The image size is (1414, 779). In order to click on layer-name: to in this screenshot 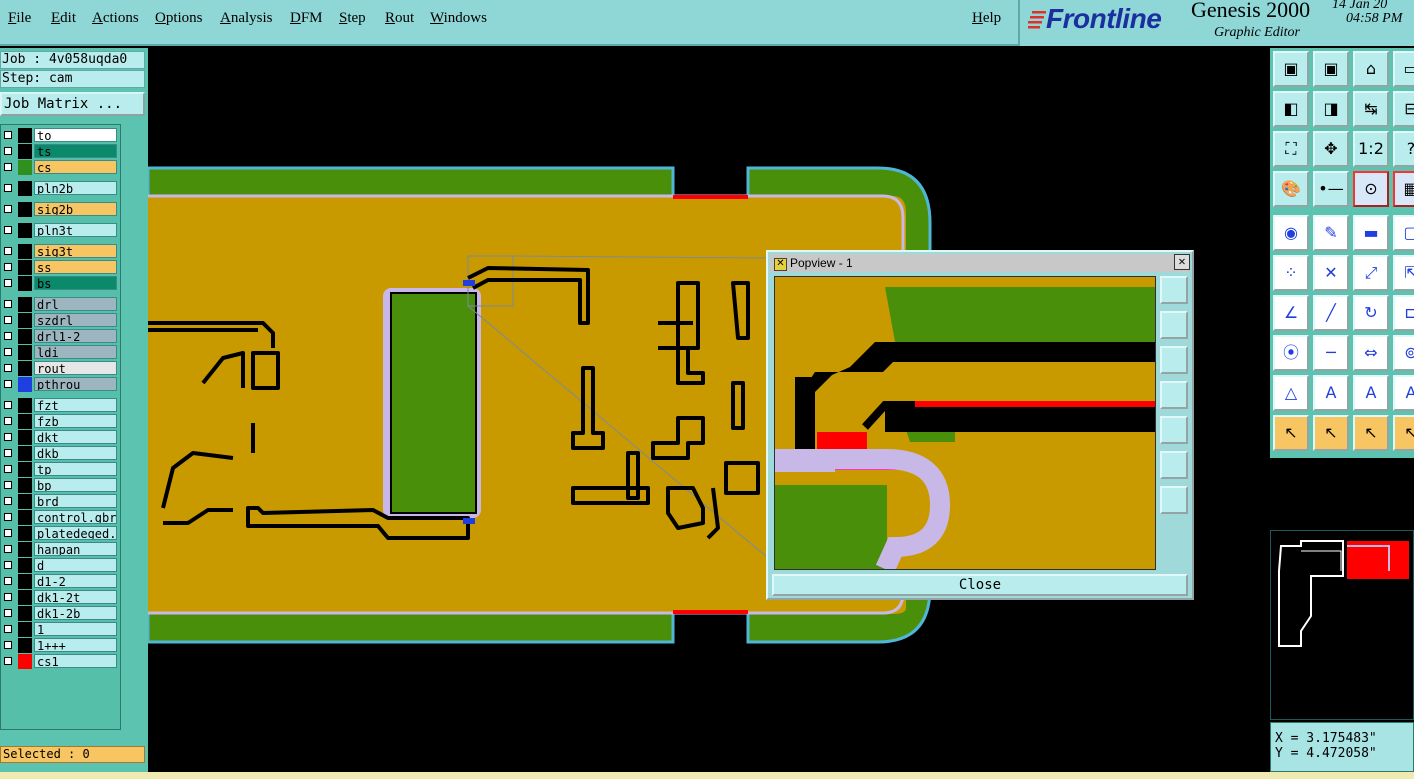, I will do `click(75, 135)`.